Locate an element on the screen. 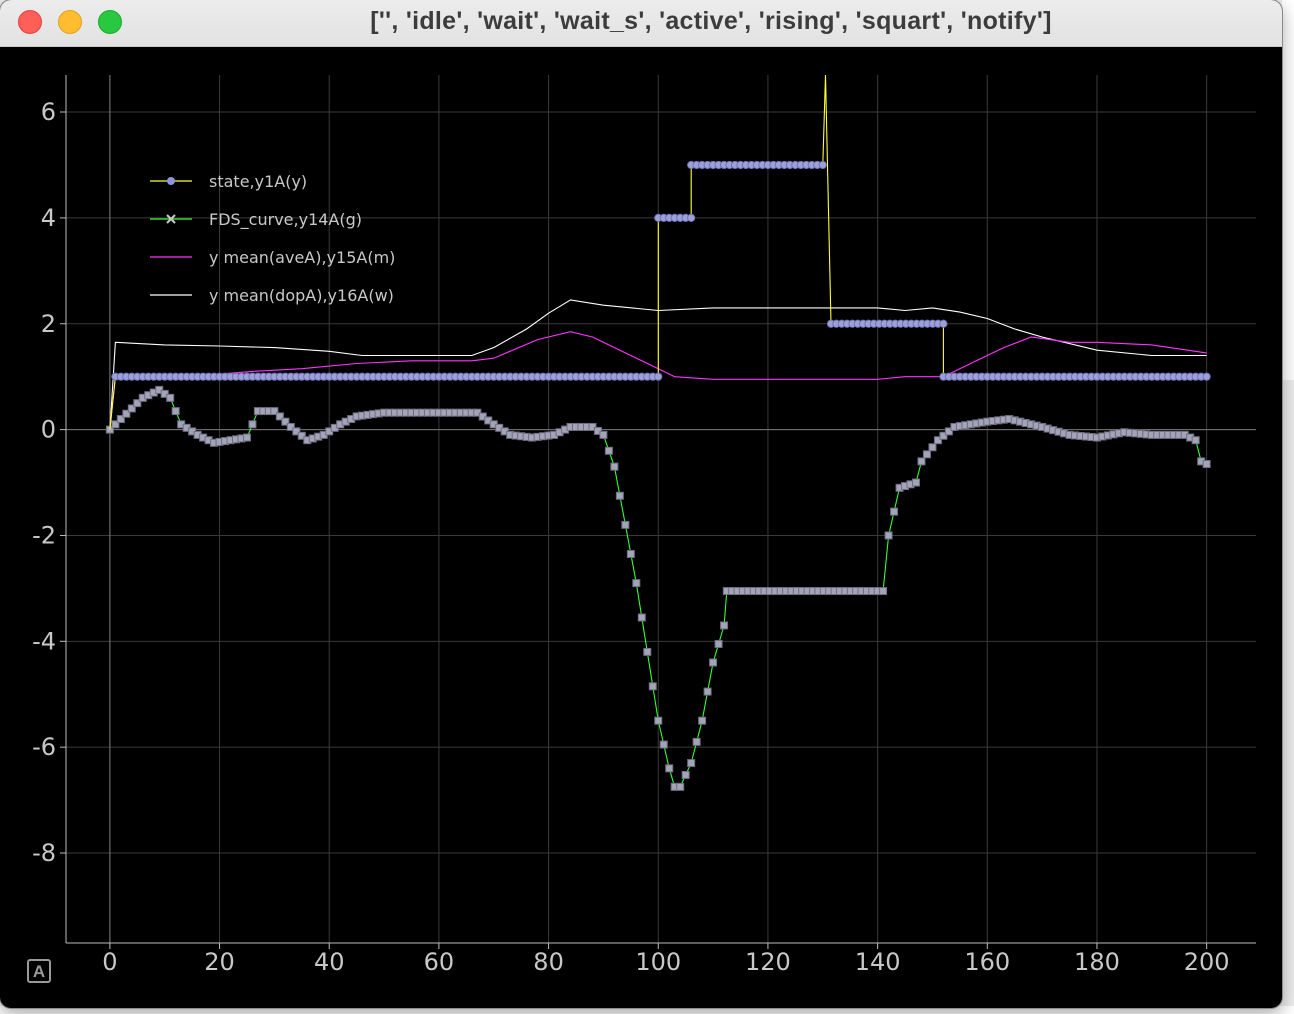 The width and height of the screenshot is (1294, 1014). minimize-button is located at coordinates (70, 22).